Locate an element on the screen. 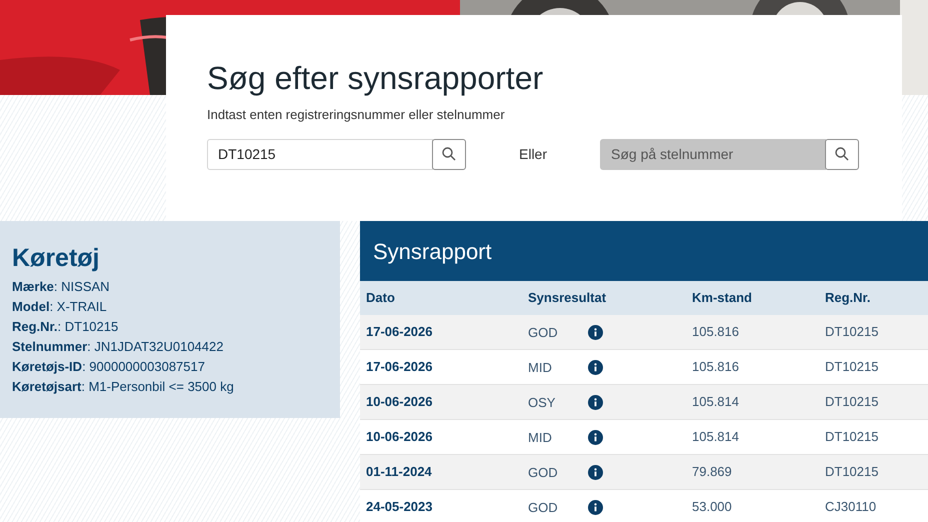 The height and width of the screenshot is (522, 928). search-field: DT10215 is located at coordinates (320, 154).